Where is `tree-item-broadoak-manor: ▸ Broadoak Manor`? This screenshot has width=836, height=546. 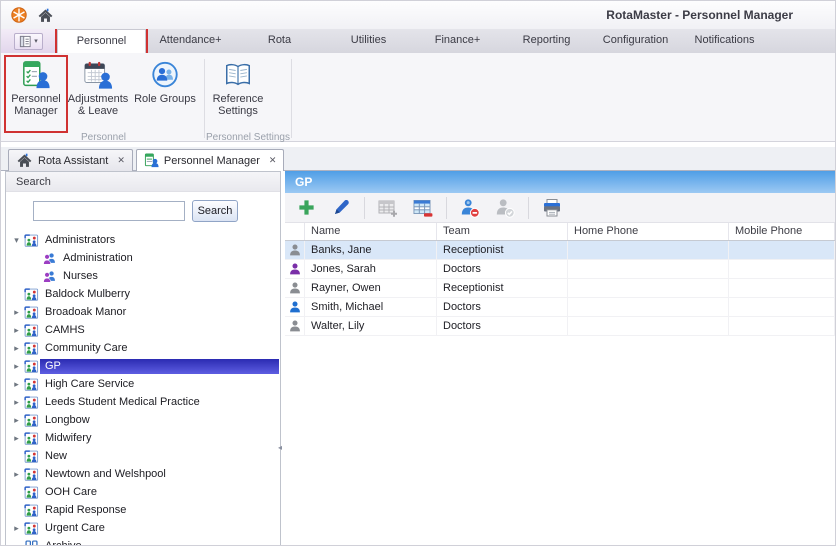 tree-item-broadoak-manor: ▸ Broadoak Manor is located at coordinates (143, 312).